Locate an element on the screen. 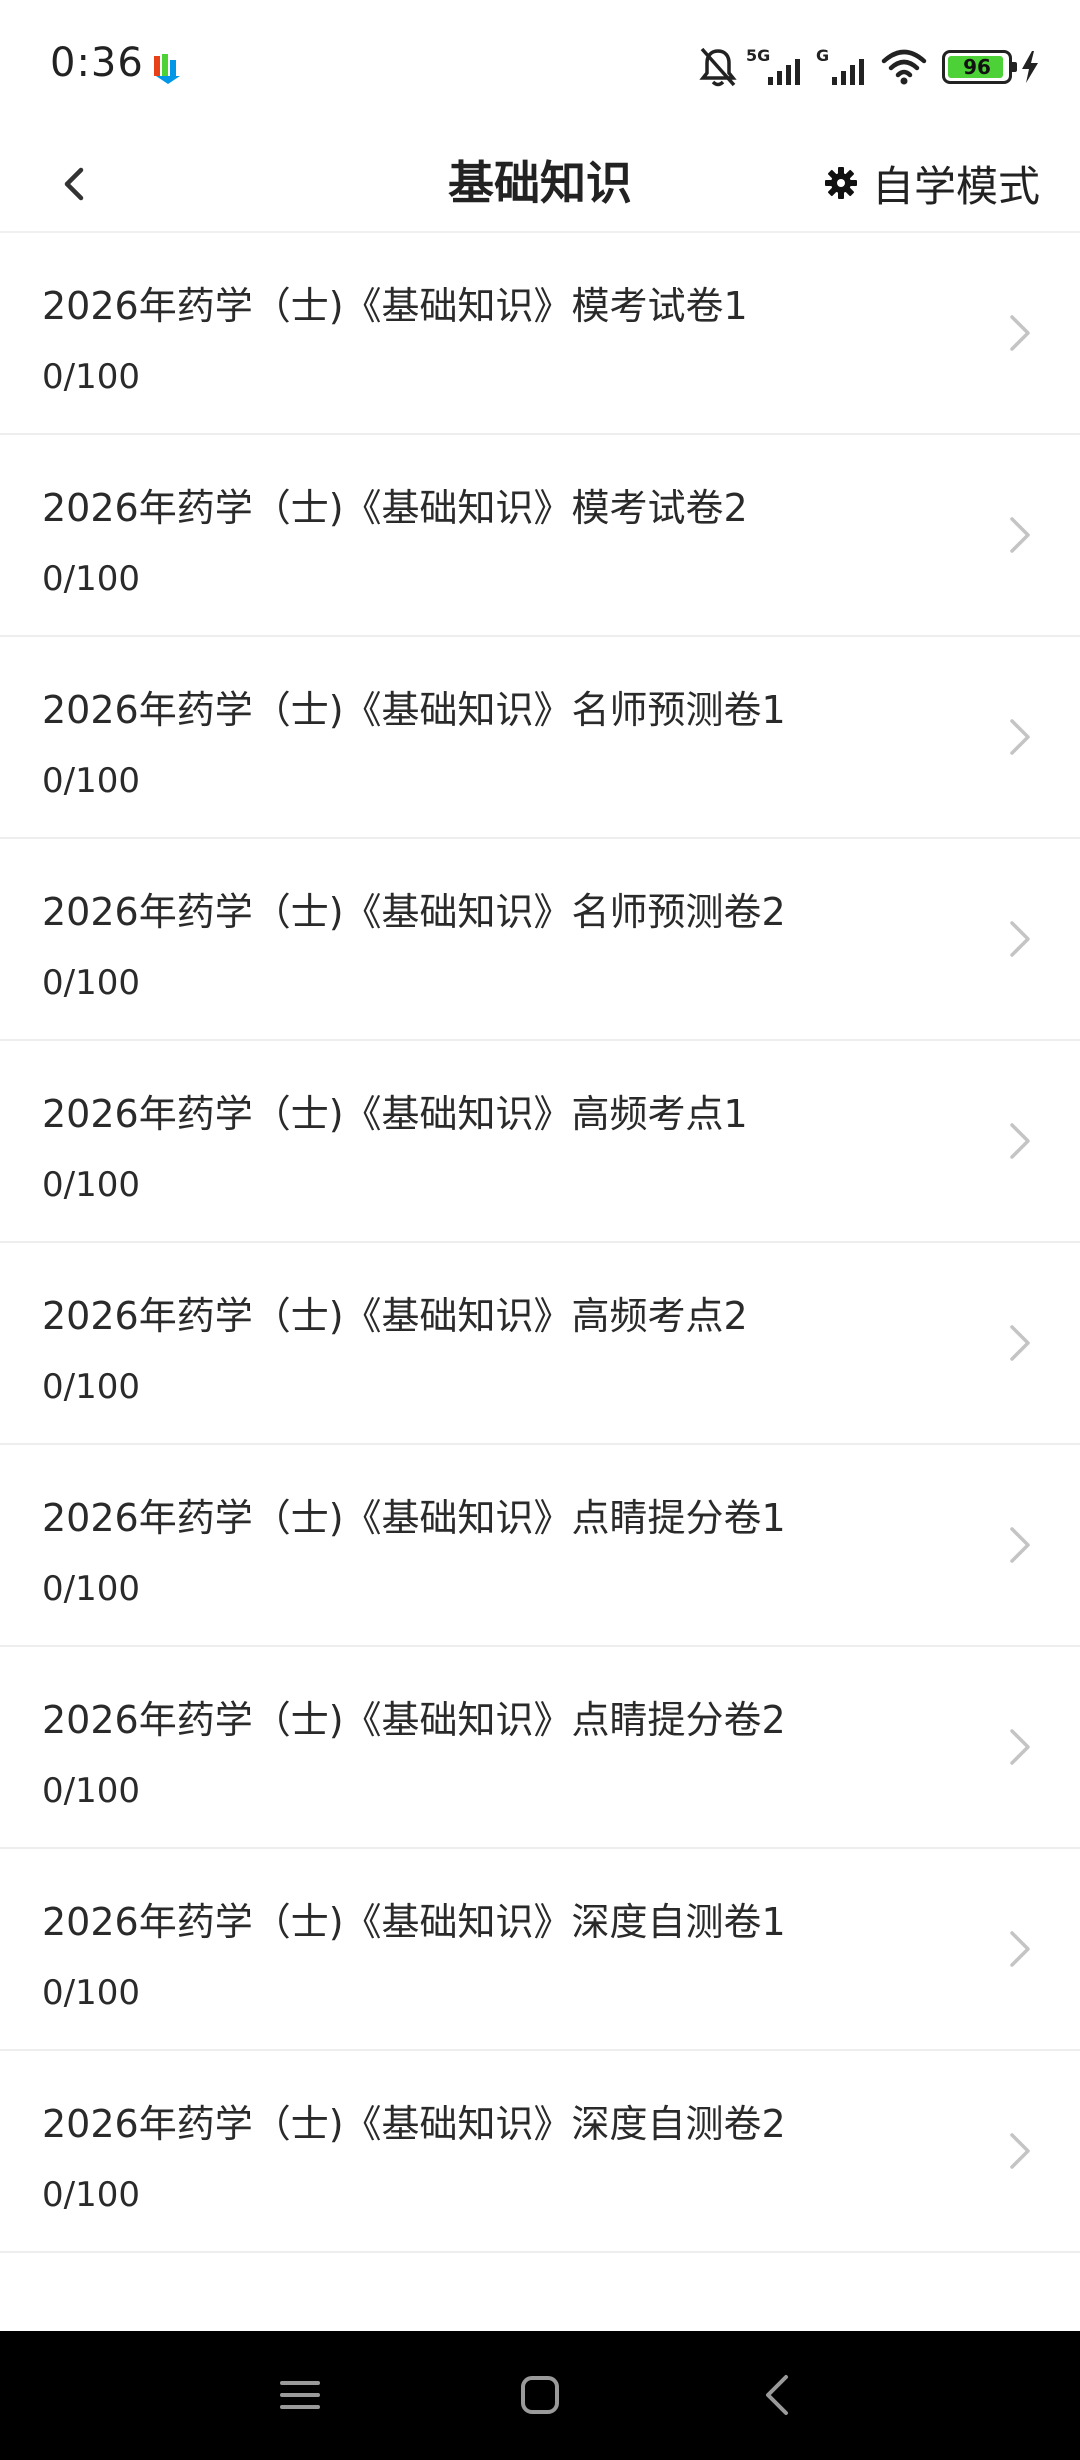  wifi-icon is located at coordinates (904, 67).